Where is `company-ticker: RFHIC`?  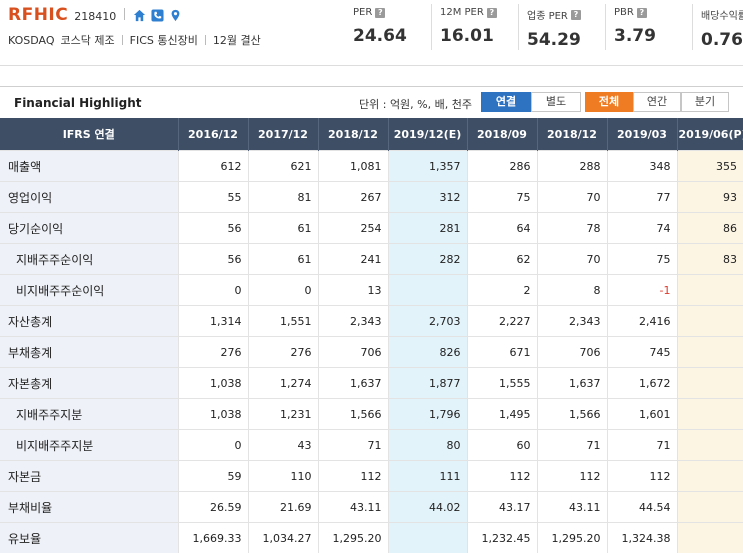 company-ticker: RFHIC is located at coordinates (38, 15).